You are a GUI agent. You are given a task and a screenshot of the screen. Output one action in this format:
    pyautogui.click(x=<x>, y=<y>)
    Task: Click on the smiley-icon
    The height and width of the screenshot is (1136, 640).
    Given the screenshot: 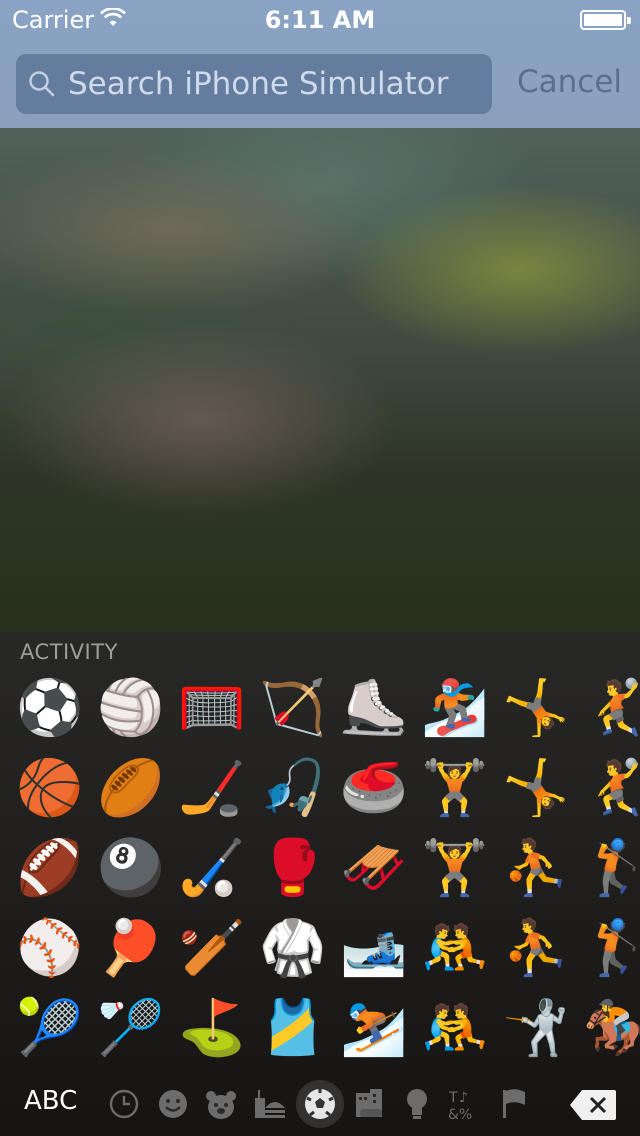 What is the action you would take?
    pyautogui.click(x=173, y=1104)
    